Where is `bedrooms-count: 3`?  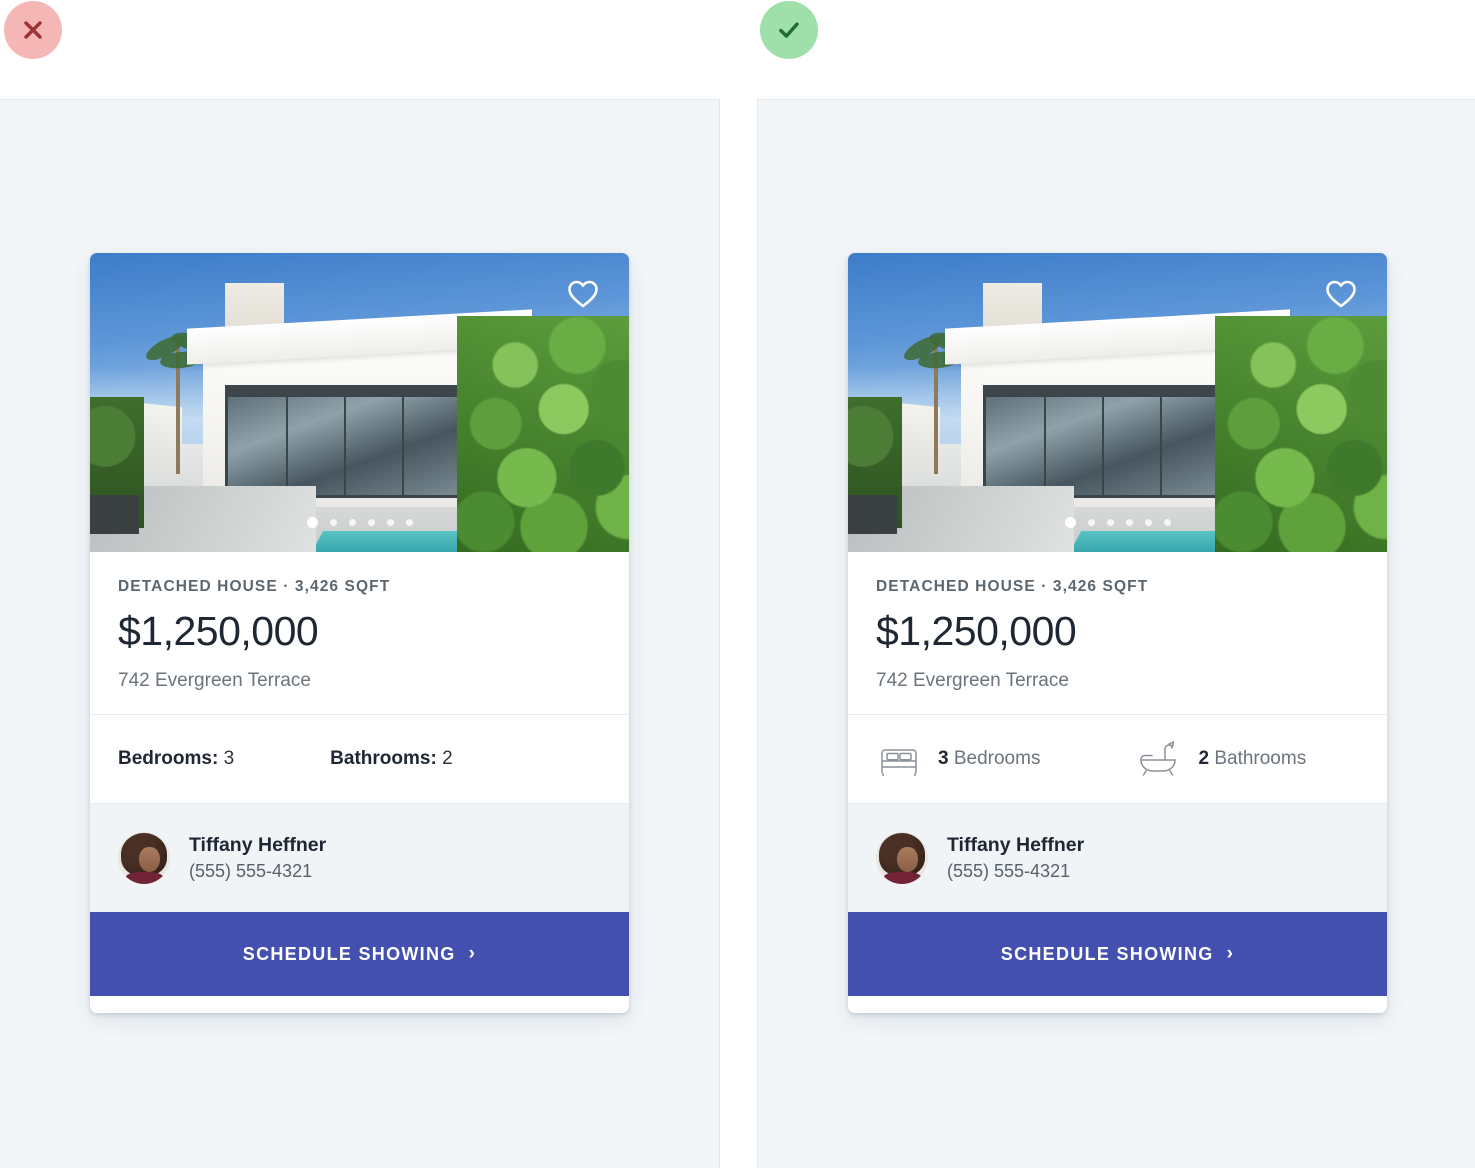
bedrooms-count: 3 is located at coordinates (943, 758).